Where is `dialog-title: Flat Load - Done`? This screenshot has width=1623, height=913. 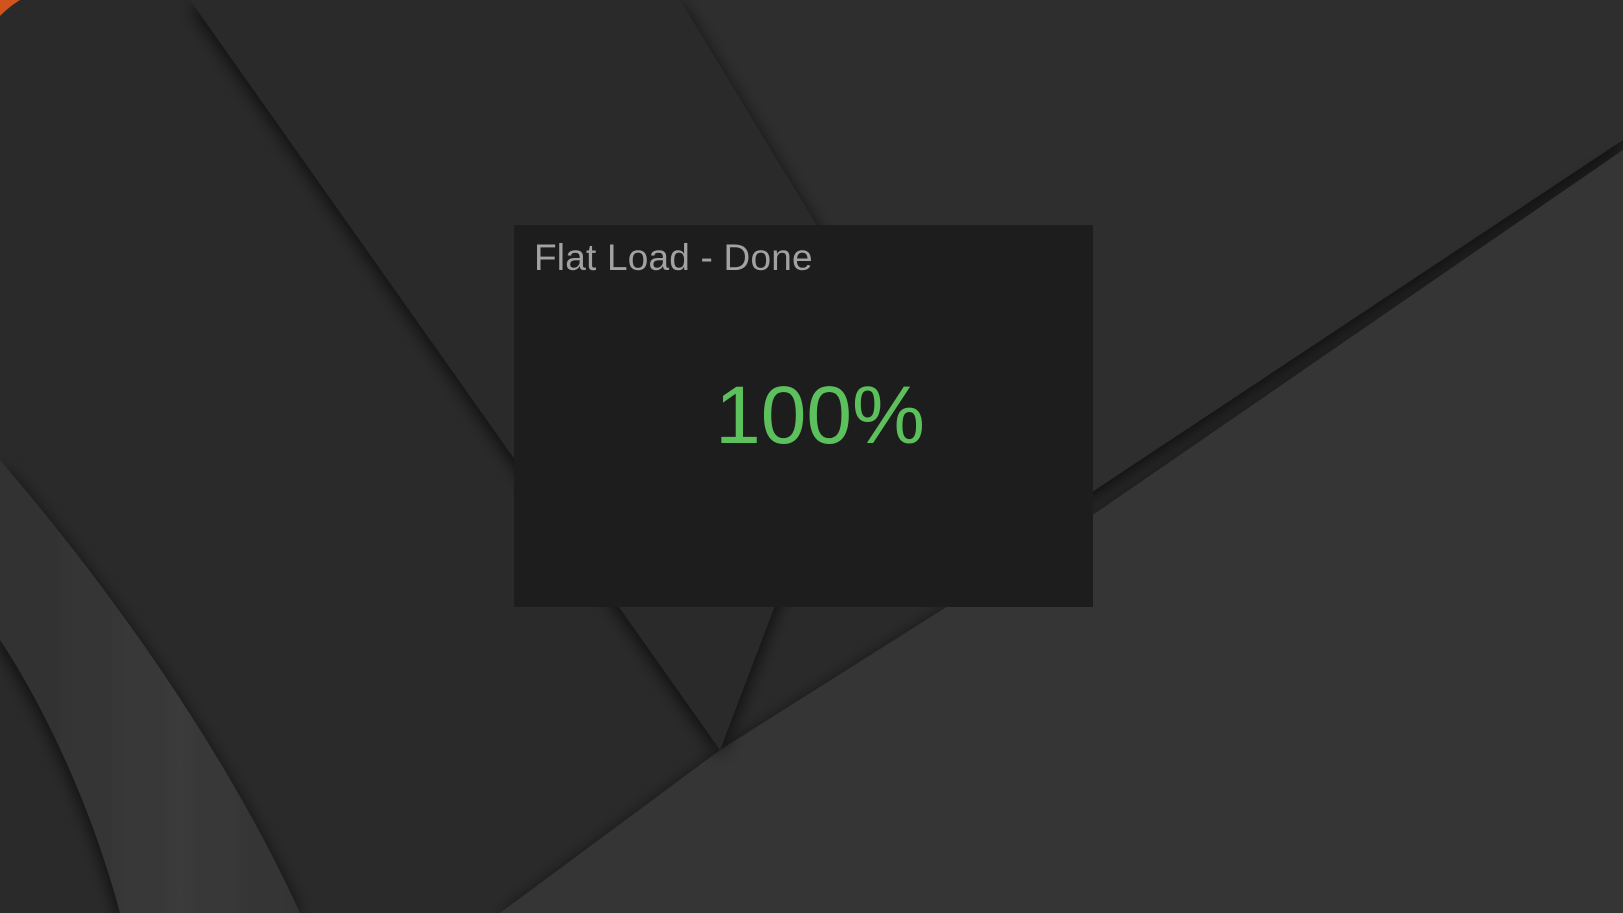
dialog-title: Flat Load - Done is located at coordinates (673, 257).